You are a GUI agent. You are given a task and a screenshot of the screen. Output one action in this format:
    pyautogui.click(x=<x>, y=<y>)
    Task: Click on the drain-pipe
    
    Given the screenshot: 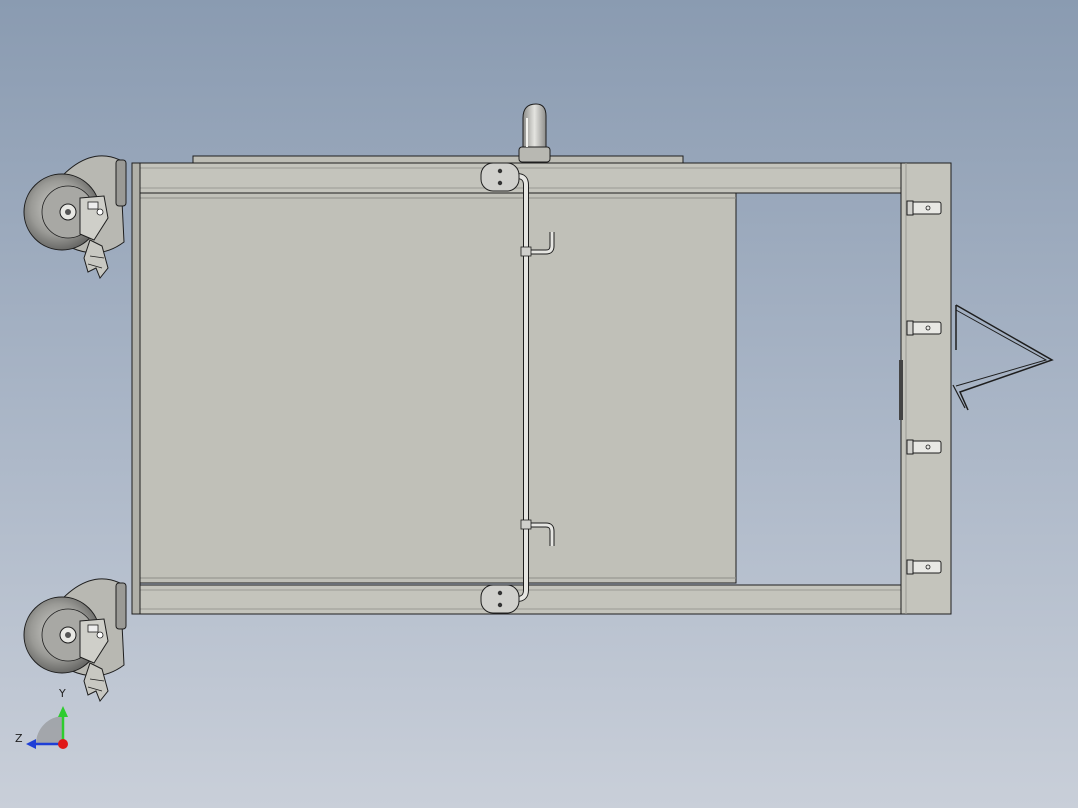 What is the action you would take?
    pyautogui.click(x=534, y=133)
    